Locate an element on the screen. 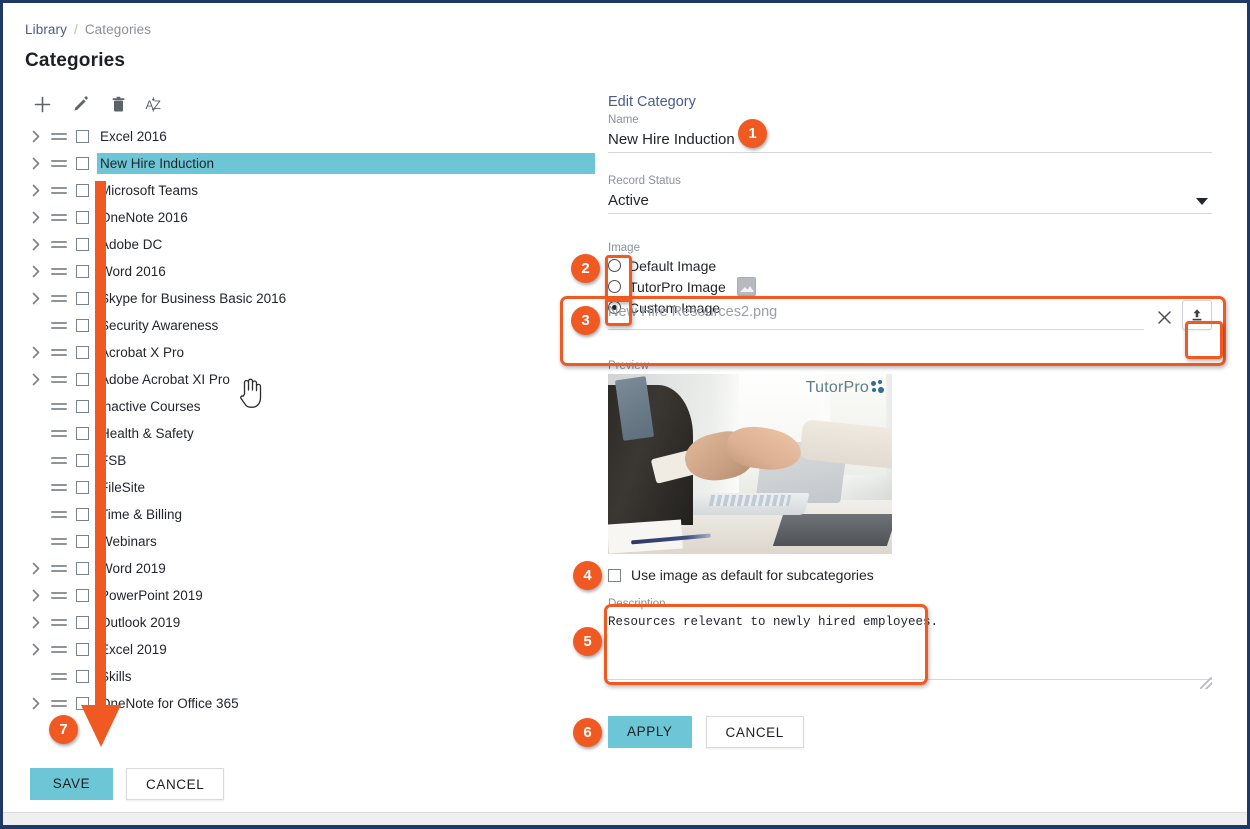 Image resolution: width=1250 pixels, height=829 pixels. tree-row: Time & Billing is located at coordinates (299, 514).